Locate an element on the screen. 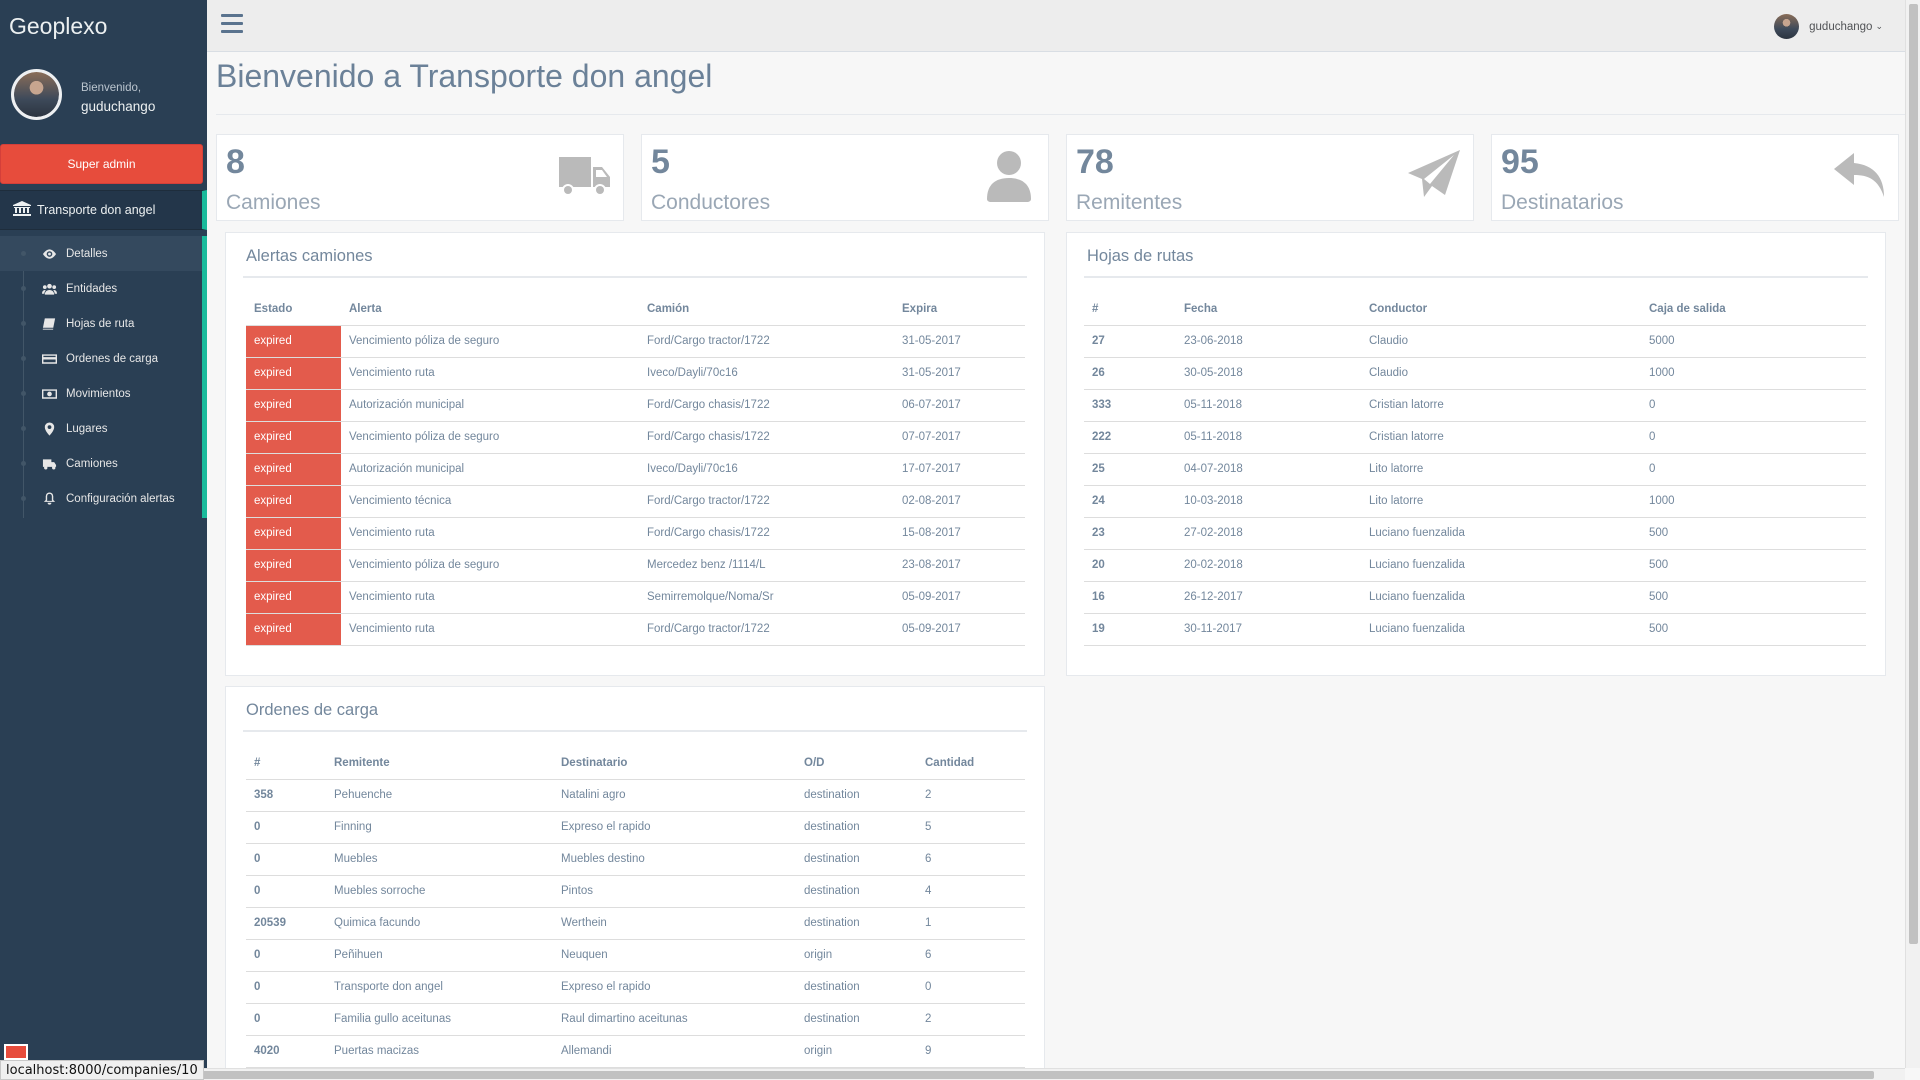 The image size is (1920, 1080). panel-title: Ordenes de carga is located at coordinates (312, 710).